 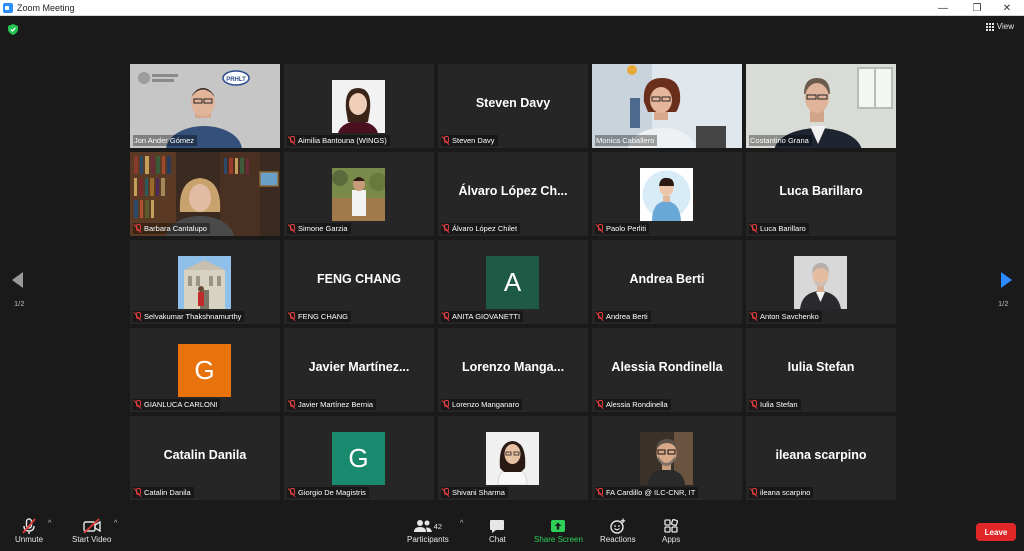 What do you see at coordinates (92, 539) in the screenshot?
I see `start-video-label: Start Video` at bounding box center [92, 539].